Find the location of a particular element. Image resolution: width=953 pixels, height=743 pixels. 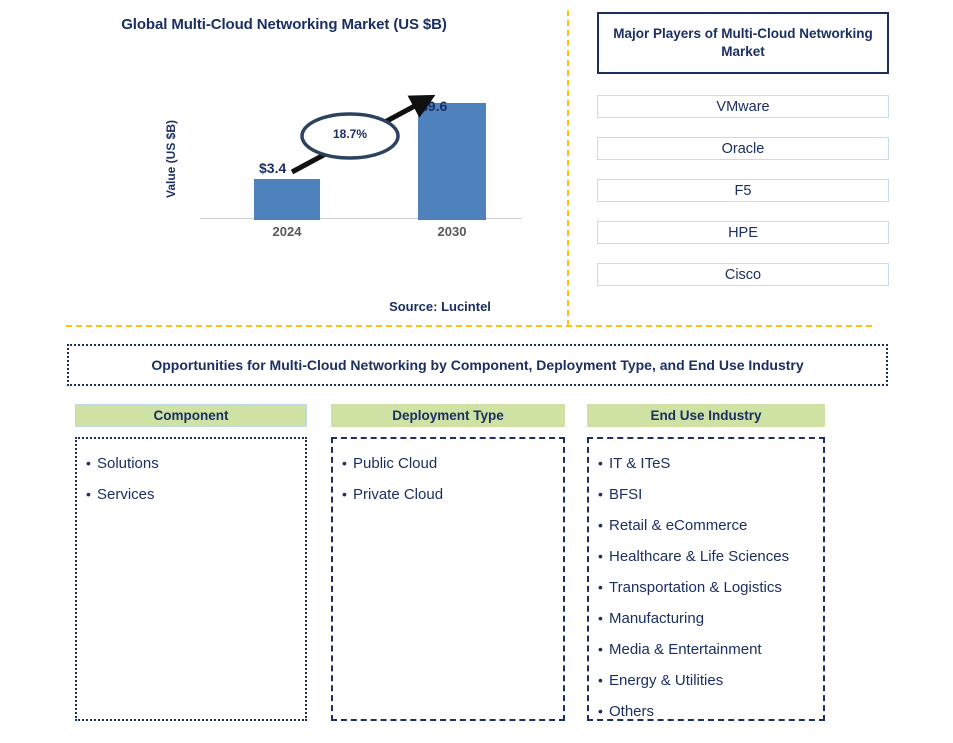

list-item: Energy & Utilities is located at coordinates (707, 680).